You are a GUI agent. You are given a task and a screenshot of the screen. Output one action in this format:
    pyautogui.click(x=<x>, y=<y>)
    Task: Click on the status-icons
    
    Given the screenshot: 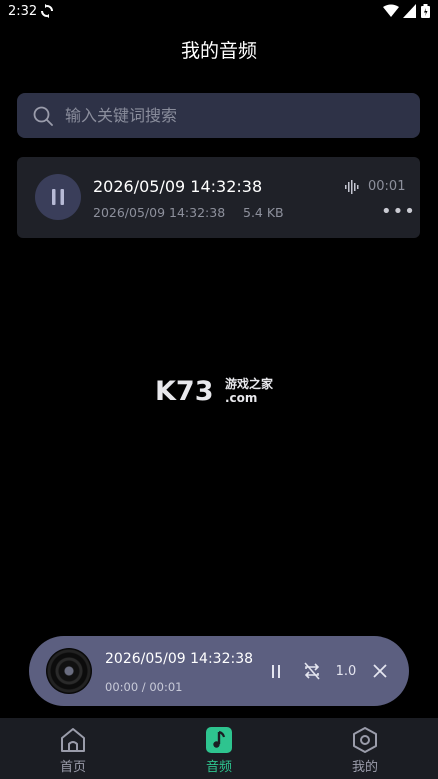 What is the action you would take?
    pyautogui.click(x=406, y=11)
    